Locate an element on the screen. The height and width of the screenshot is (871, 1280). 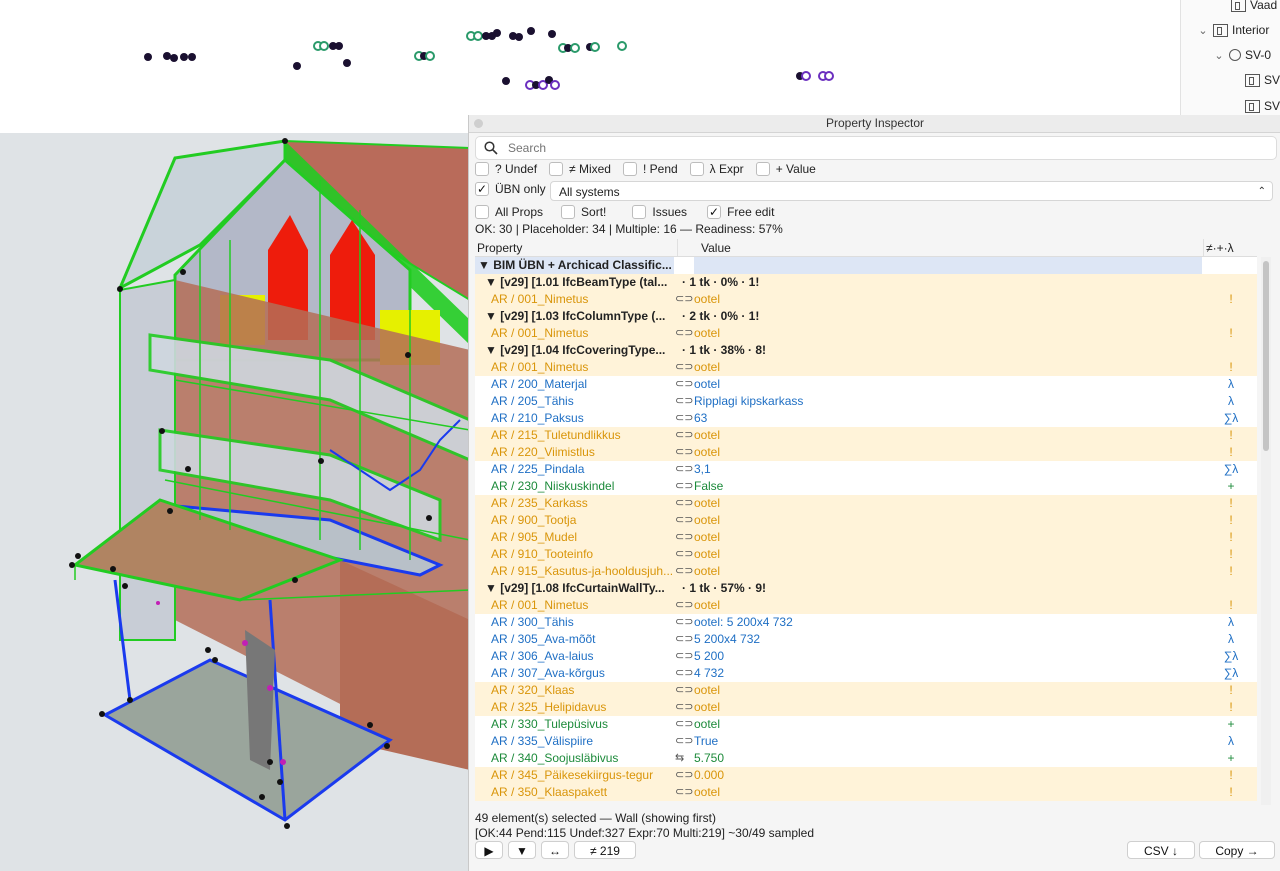
tree-item: ⌄ SV-0 is located at coordinates (1242, 55).